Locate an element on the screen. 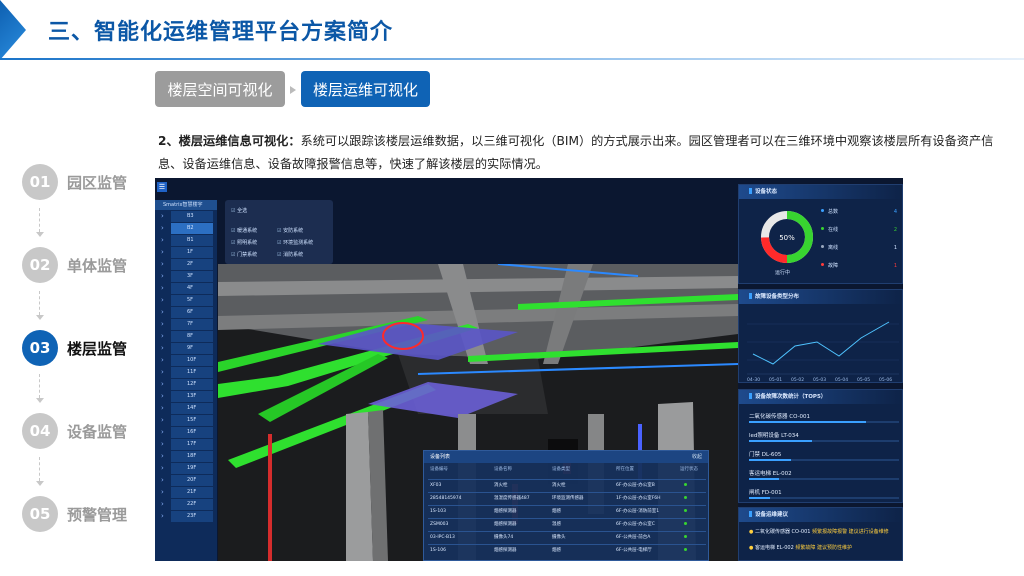 This screenshot has height=576, width=1024. system-checkbox: 安防系统 is located at coordinates (290, 230).